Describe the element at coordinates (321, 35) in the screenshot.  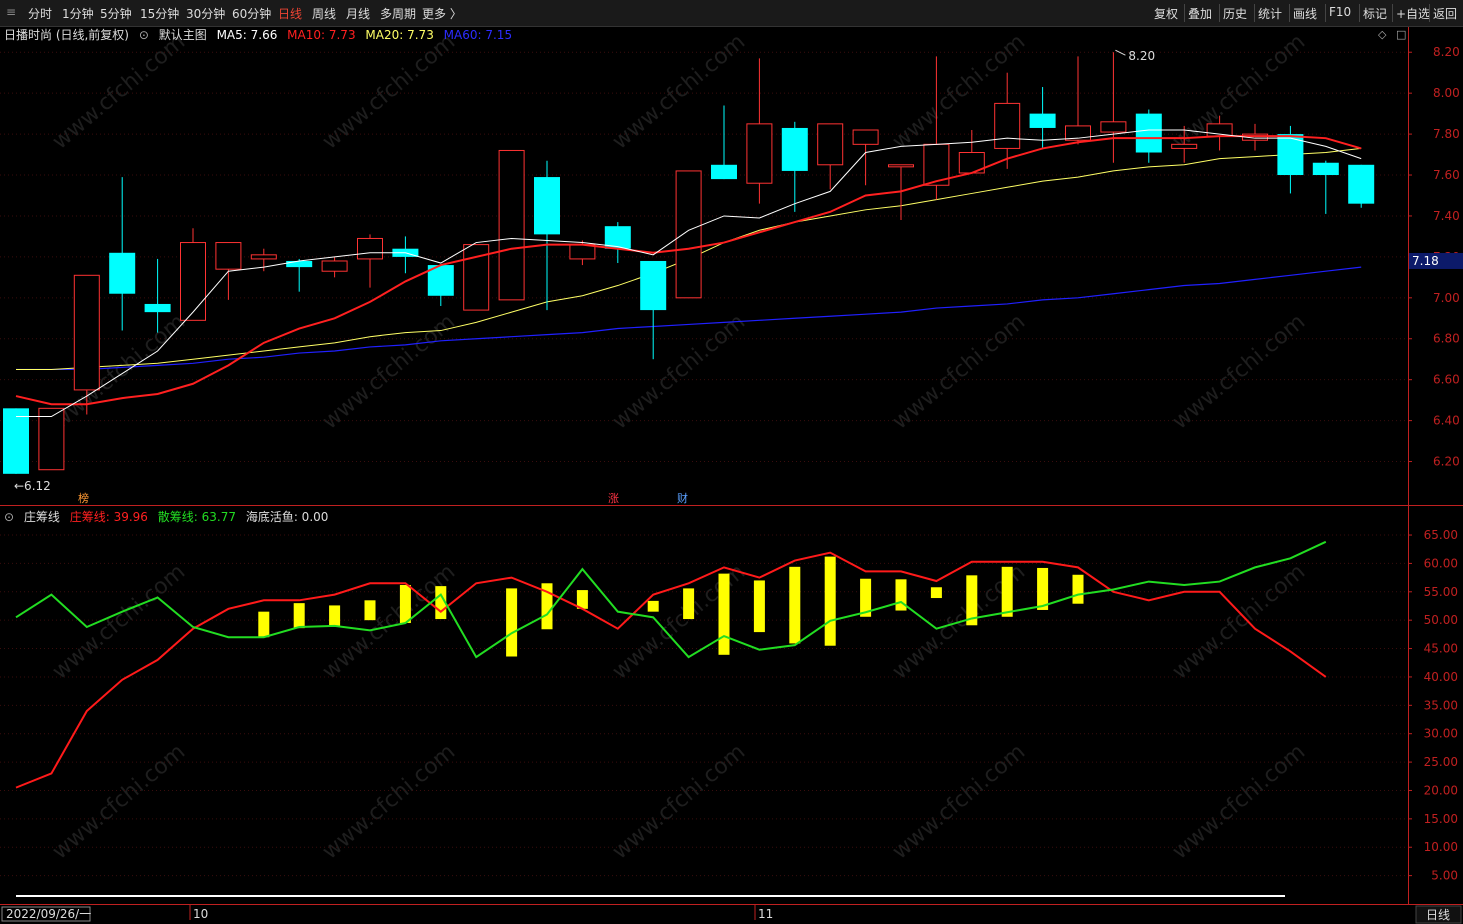
I see `ma10-value: MA10: 7.73` at that location.